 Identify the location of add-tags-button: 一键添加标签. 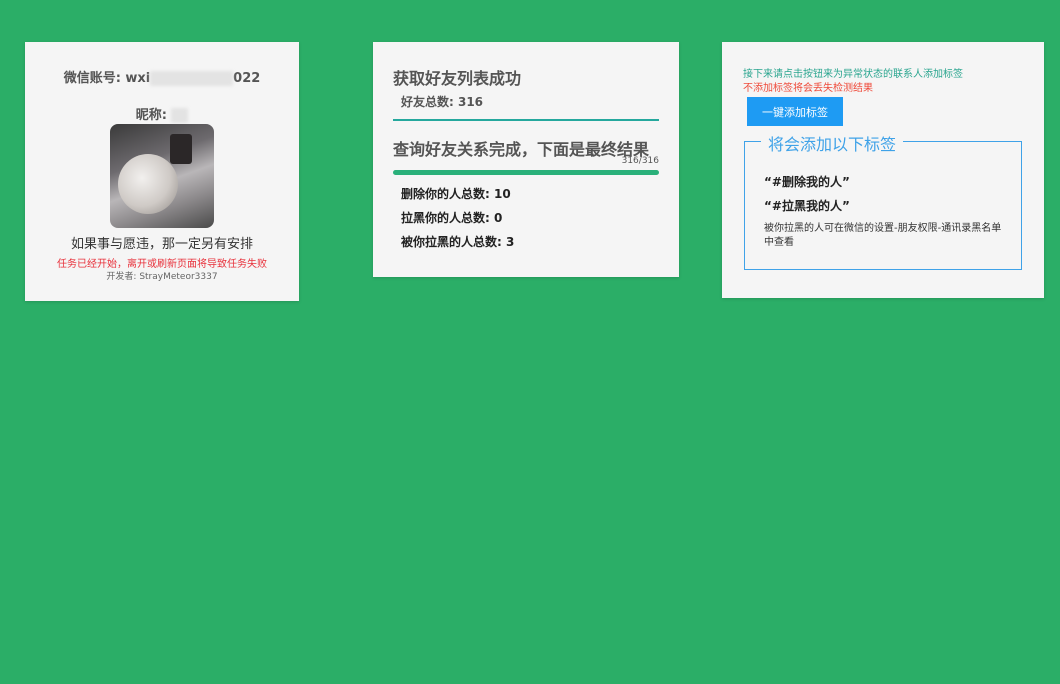
(795, 111).